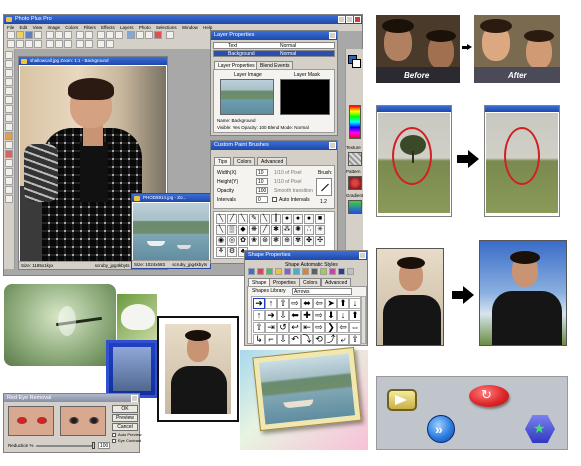  I want to click on reduction-value-field: 100, so click(104, 445).